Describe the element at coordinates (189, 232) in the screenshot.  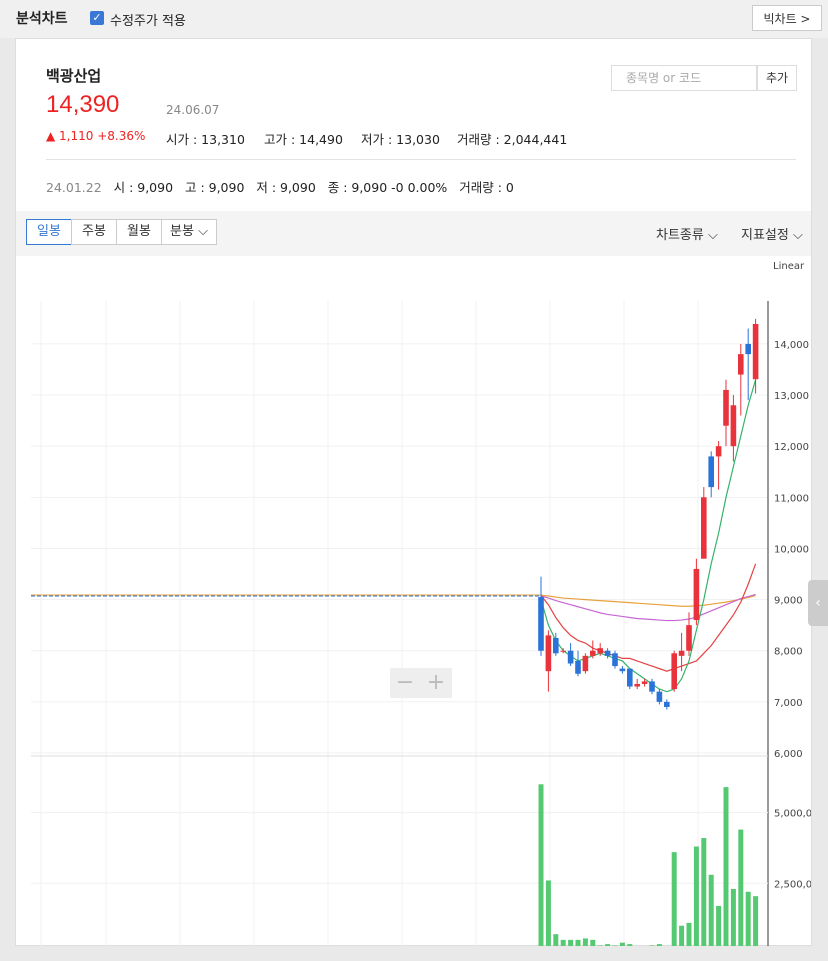
I see `tab-minute: 분봉 ⌵` at that location.